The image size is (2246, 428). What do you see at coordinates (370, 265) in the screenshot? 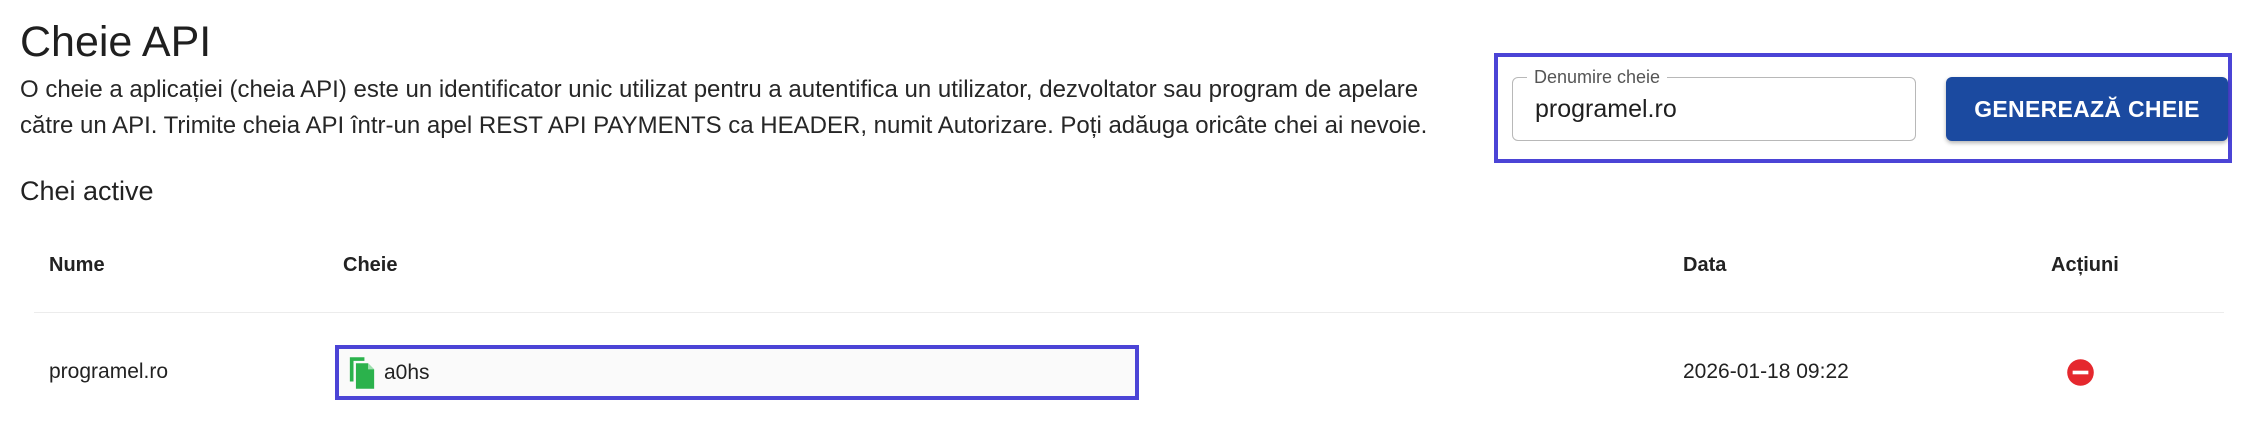
I see `column-header-key: Cheie` at bounding box center [370, 265].